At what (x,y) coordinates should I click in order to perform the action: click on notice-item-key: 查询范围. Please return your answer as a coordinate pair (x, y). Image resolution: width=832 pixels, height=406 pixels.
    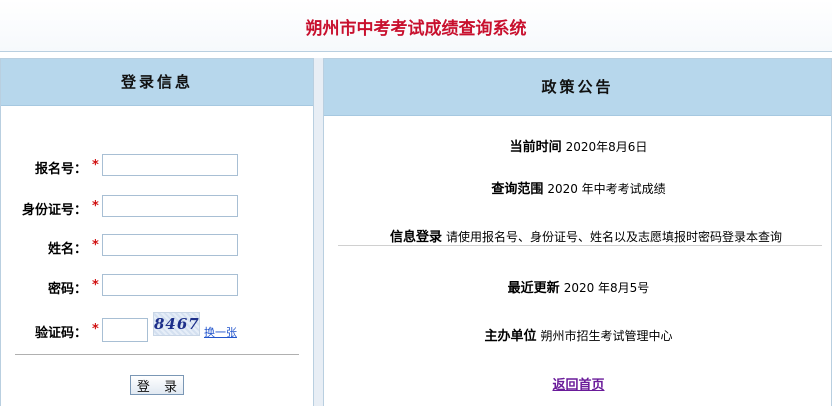
    Looking at the image, I should click on (517, 189).